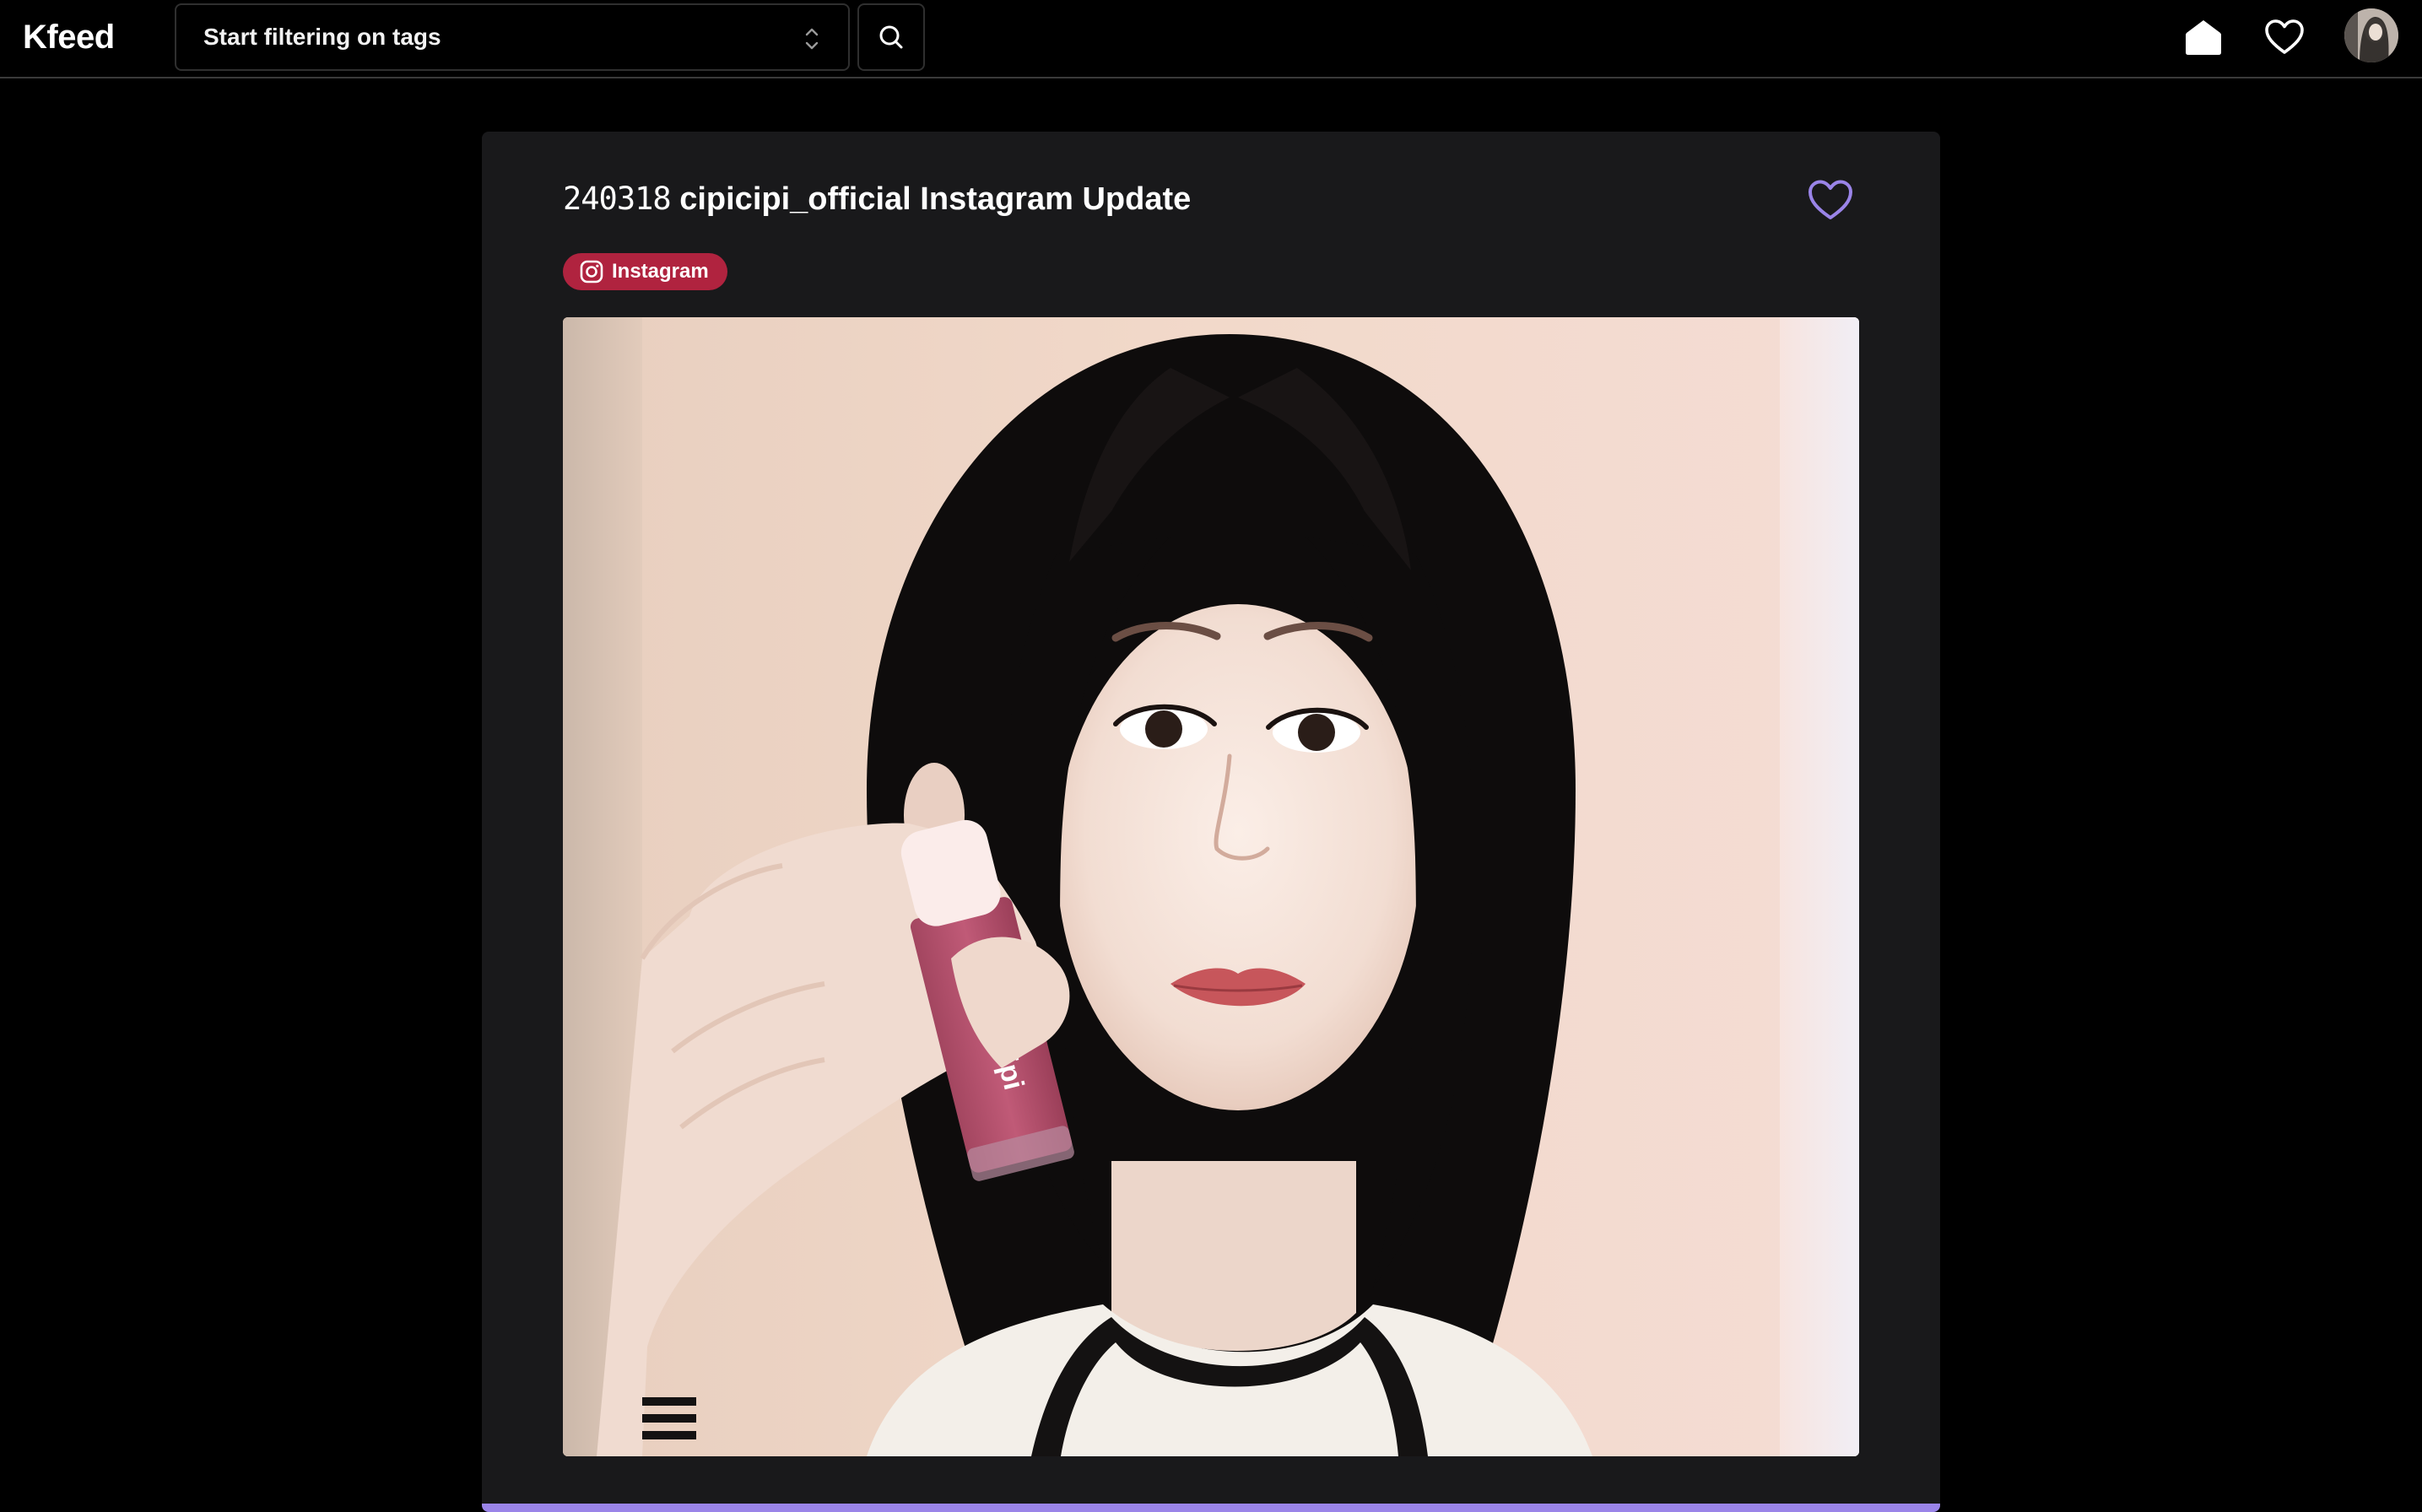 Image resolution: width=2422 pixels, height=1512 pixels. Describe the element at coordinates (812, 39) in the screenshot. I see `chevron-up-down-icon` at that location.